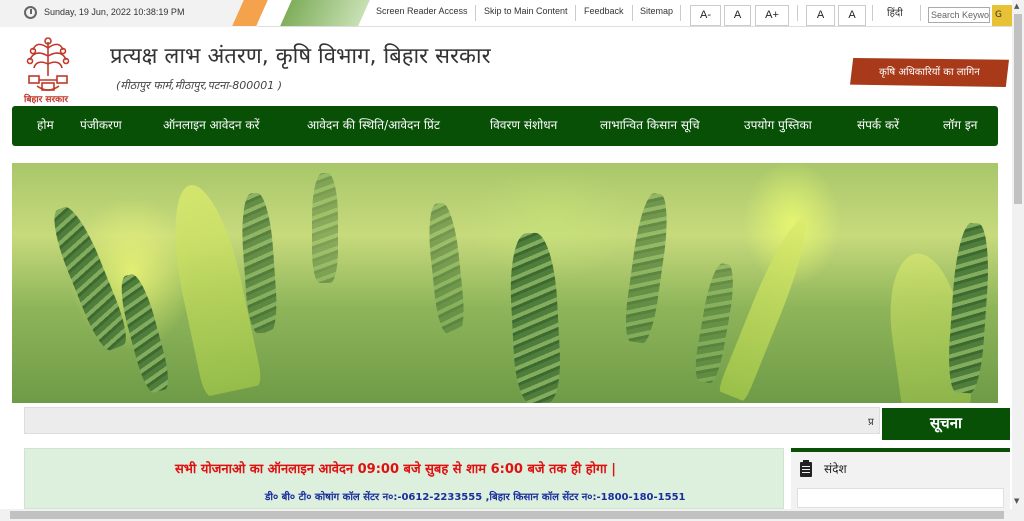 Image resolution: width=1024 pixels, height=521 pixels. What do you see at coordinates (114, 12) in the screenshot?
I see `current-datetime: Sunday, 19 Jun, 2022 10:38:19 PM` at bounding box center [114, 12].